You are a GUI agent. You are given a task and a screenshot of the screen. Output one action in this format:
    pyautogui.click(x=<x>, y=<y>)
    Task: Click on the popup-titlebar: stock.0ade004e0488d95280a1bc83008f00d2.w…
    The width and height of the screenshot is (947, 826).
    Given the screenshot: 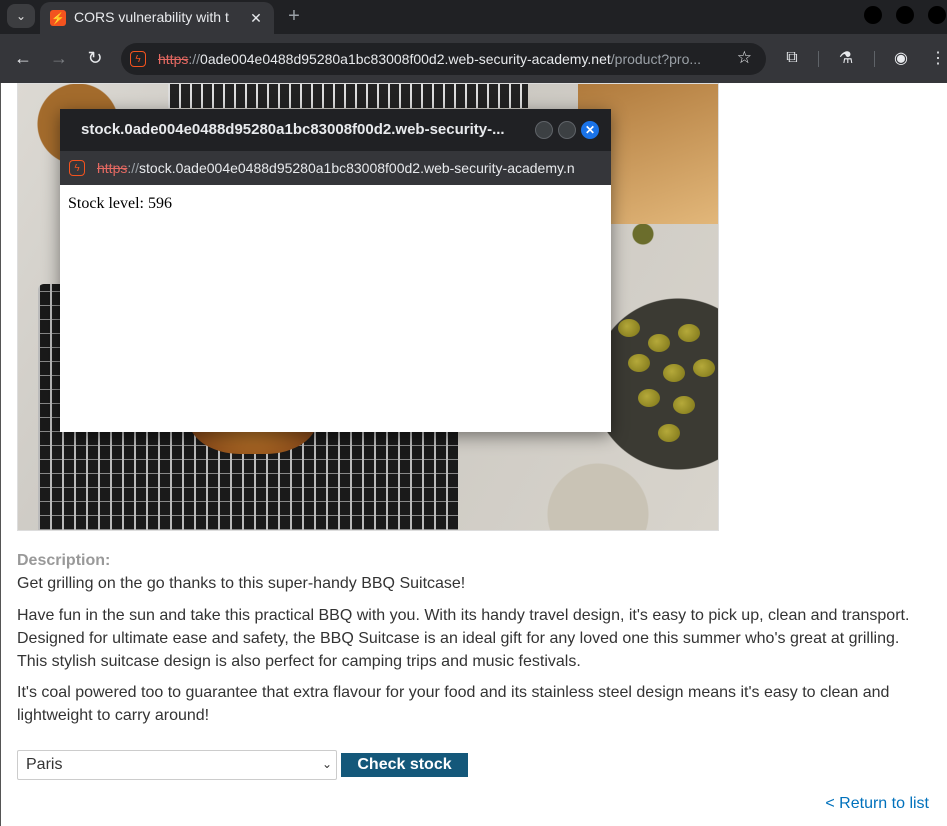 What is the action you would take?
    pyautogui.click(x=335, y=130)
    